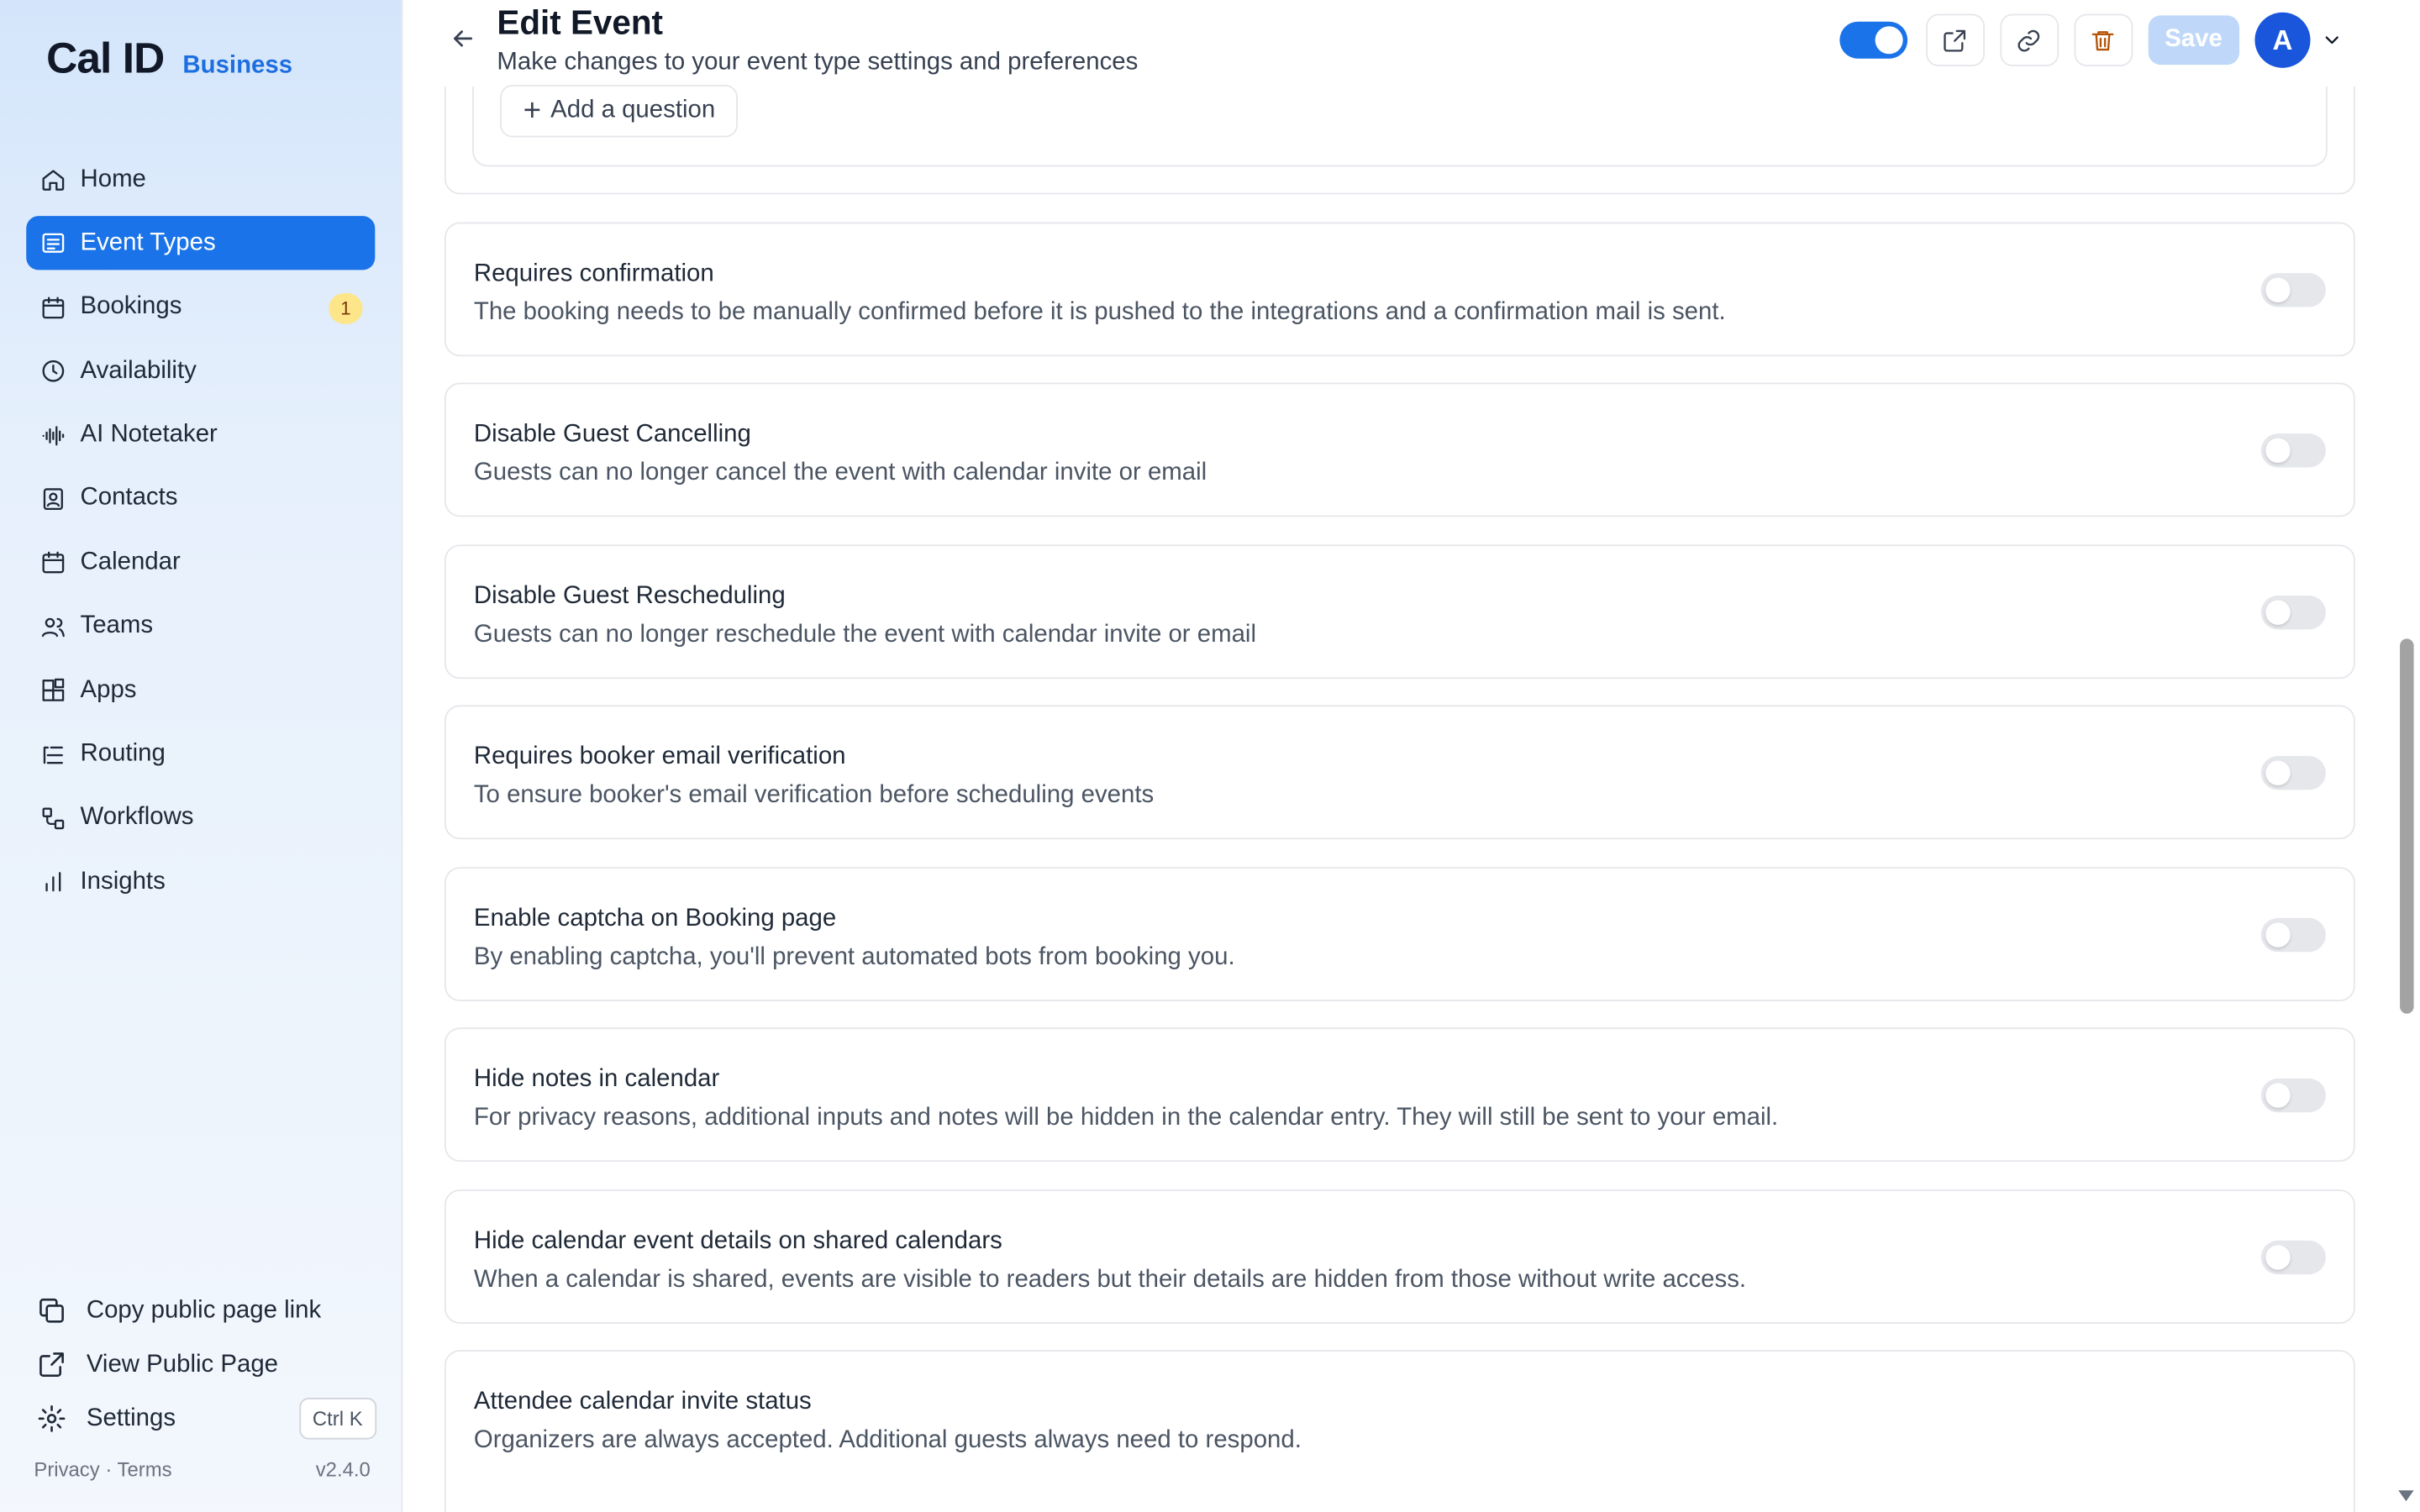  I want to click on event-visibility-toggle, so click(1873, 40).